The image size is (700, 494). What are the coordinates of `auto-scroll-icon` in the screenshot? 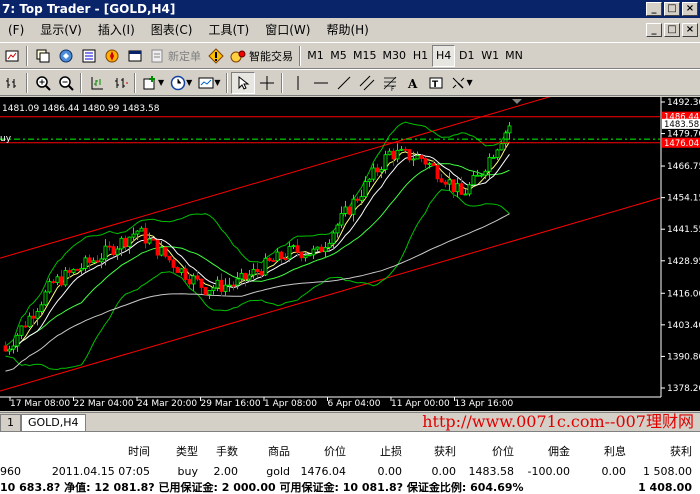 It's located at (121, 82).